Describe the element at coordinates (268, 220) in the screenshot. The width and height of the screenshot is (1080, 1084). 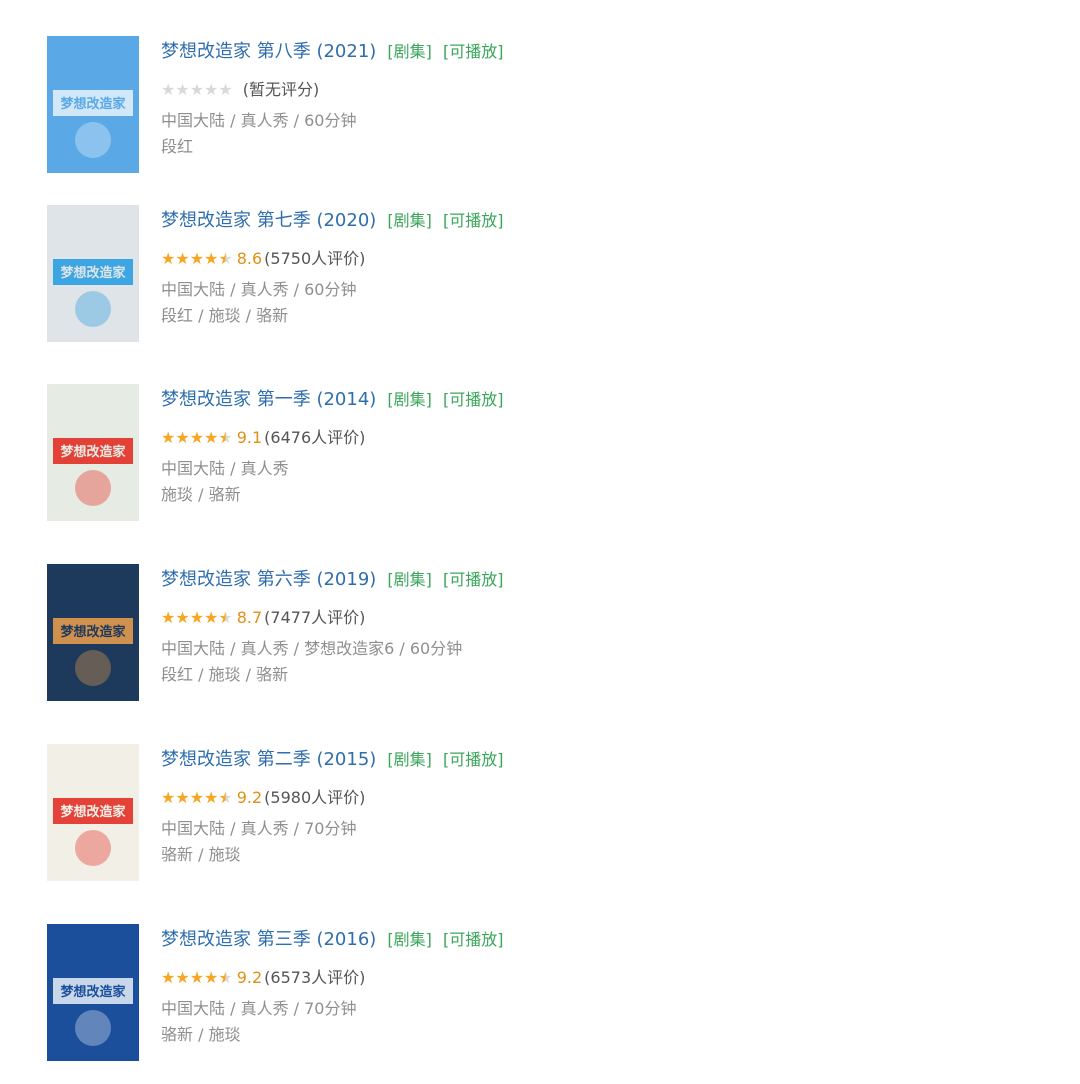
I see `item-title-link: 梦想改造家 第七季 (2020)` at that location.